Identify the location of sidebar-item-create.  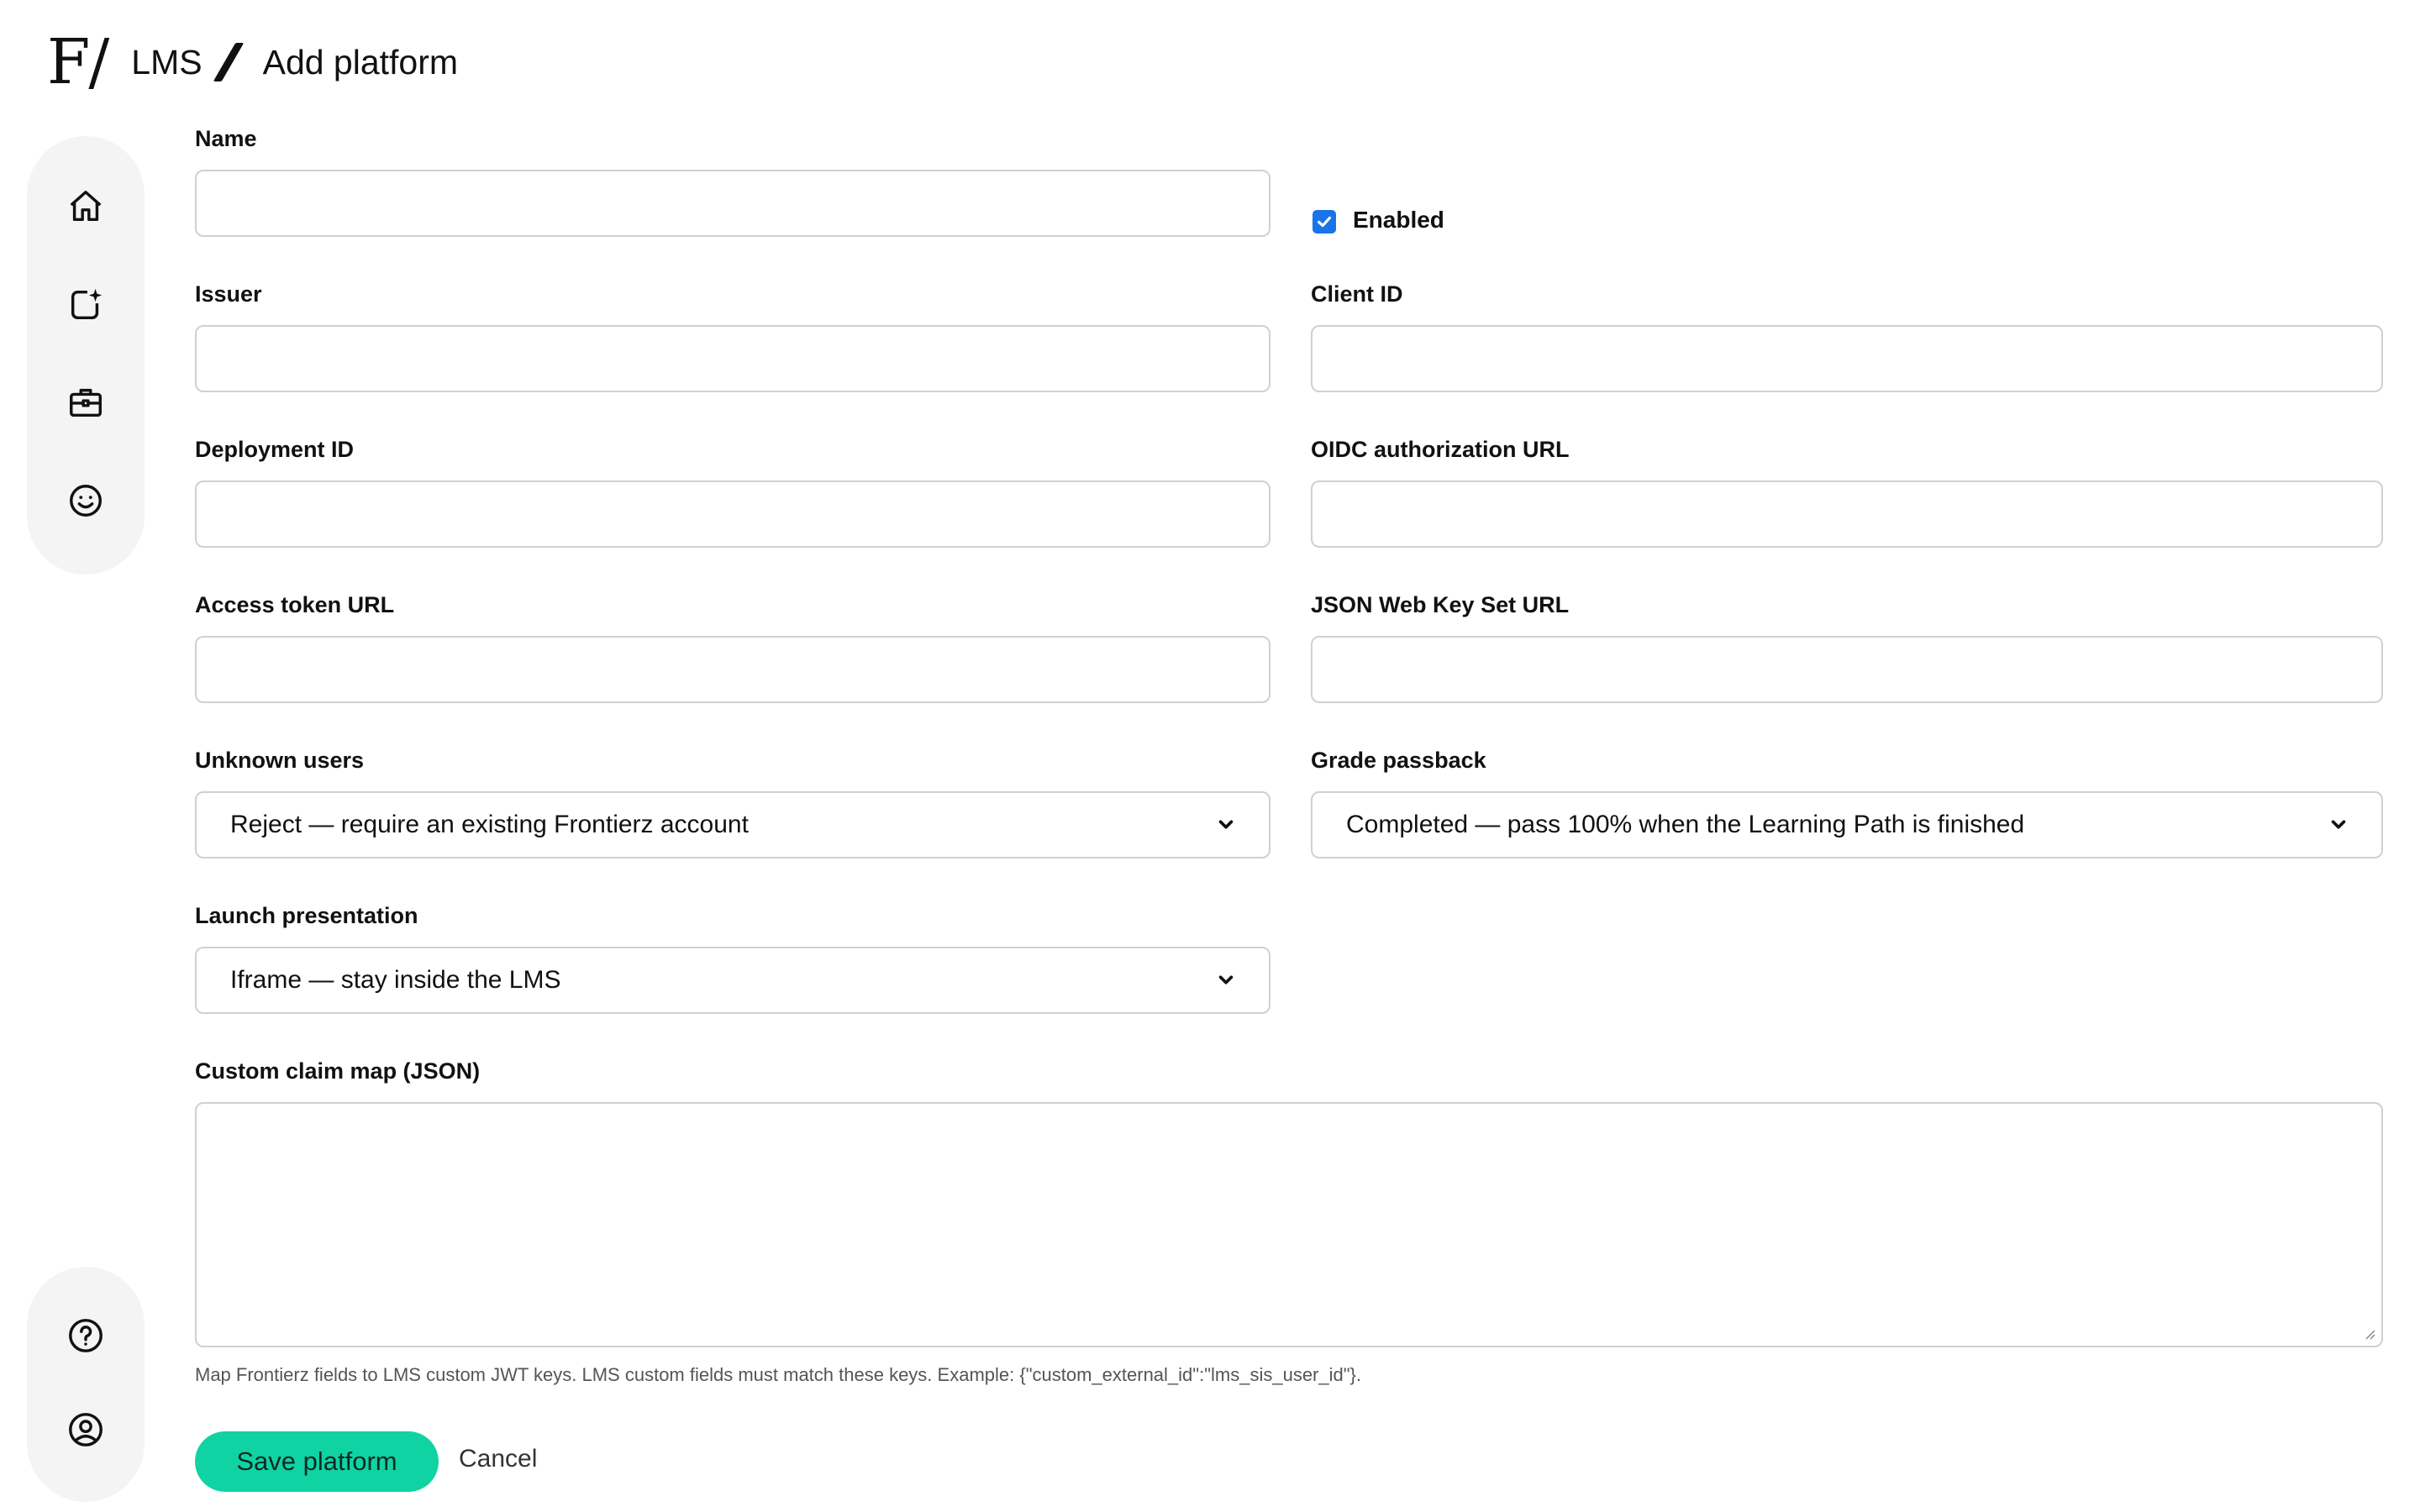
(85, 305).